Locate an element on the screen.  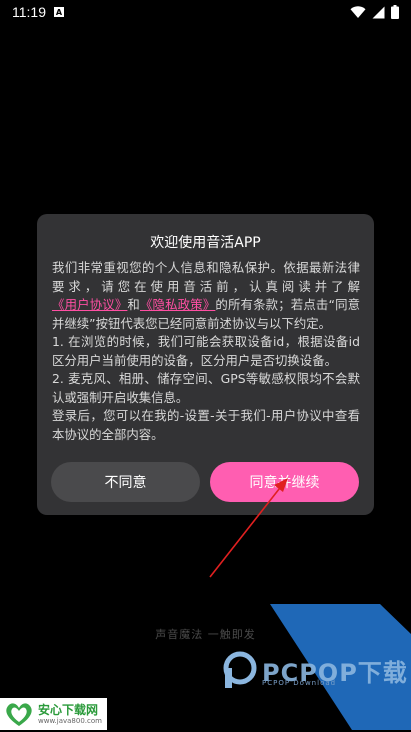
dialog-item-2: 2. 麦克风、相册、储存空间、GPS等敏感权限均不会默认或强制开启收集信息。 is located at coordinates (206, 388).